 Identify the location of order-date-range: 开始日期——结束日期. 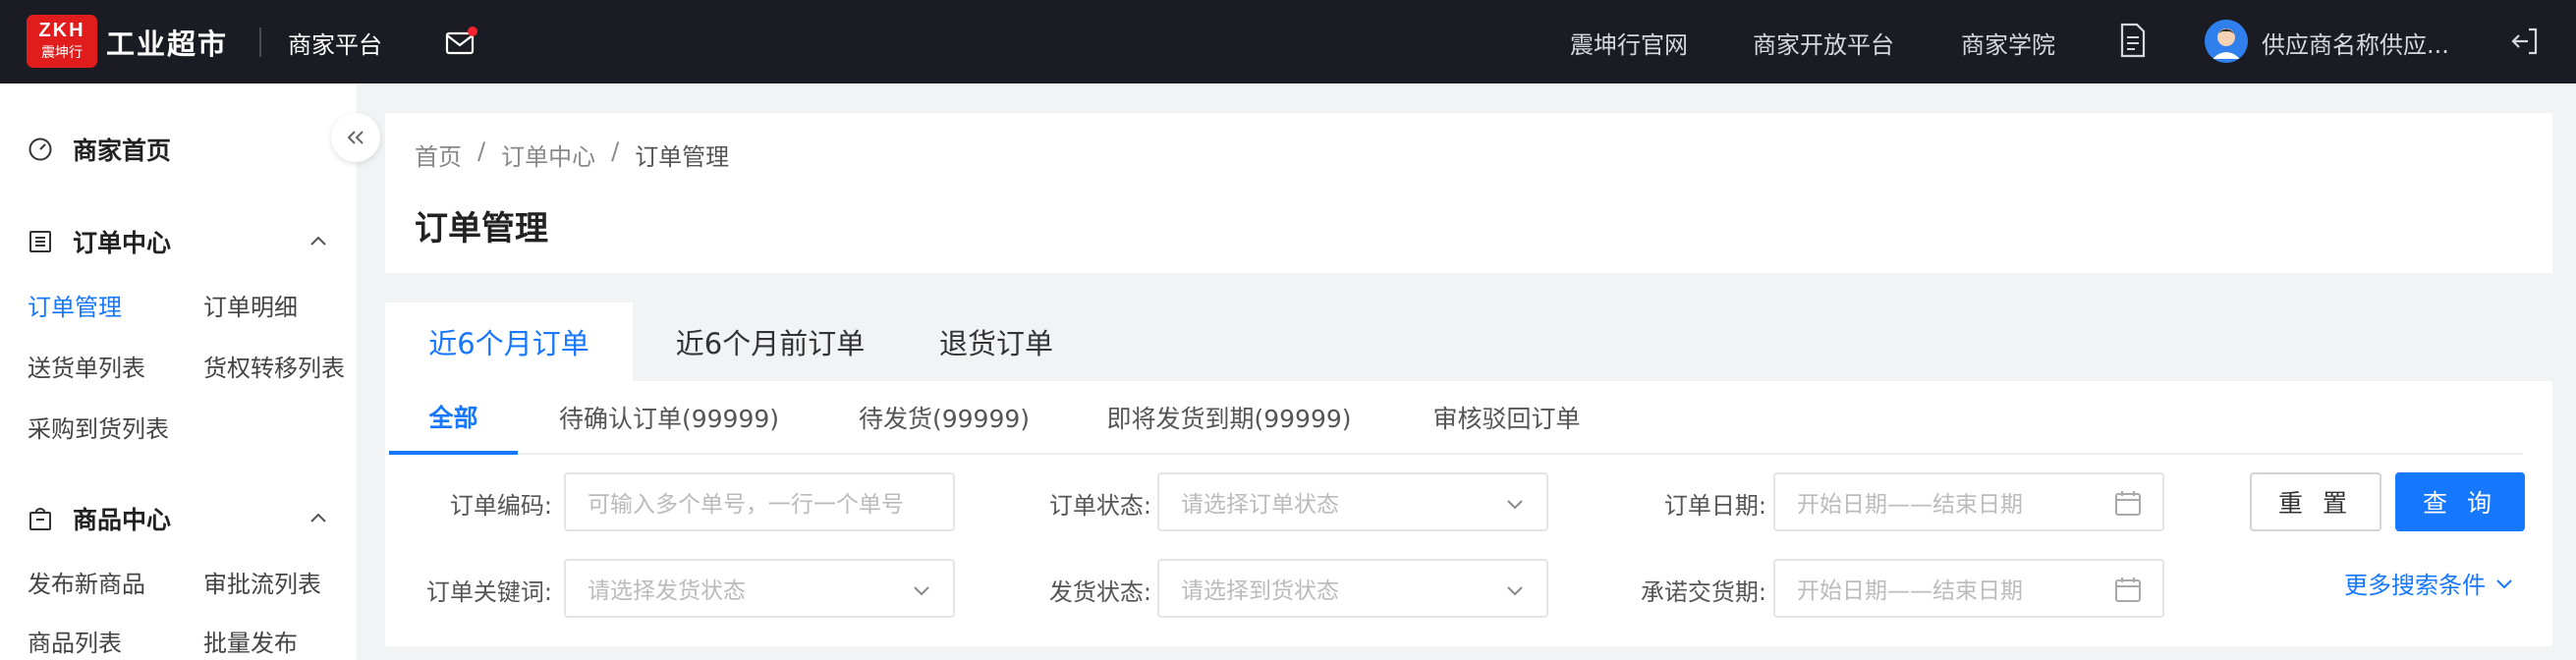
(1968, 501).